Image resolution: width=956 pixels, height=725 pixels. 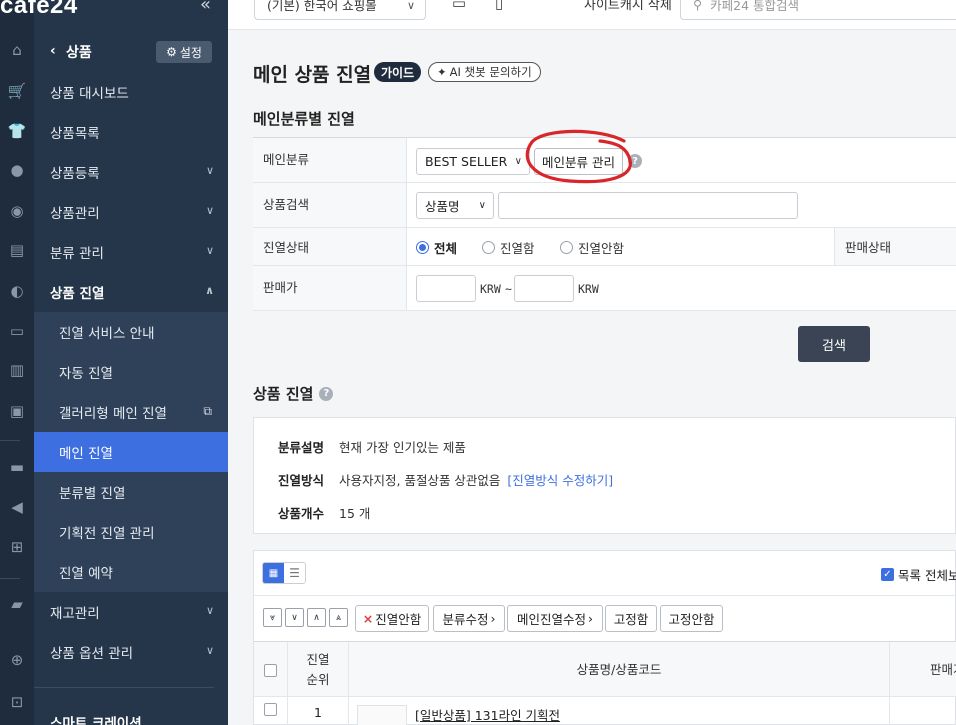 I want to click on sidebar-item-product-register: 상품등록 ∨, so click(x=131, y=172).